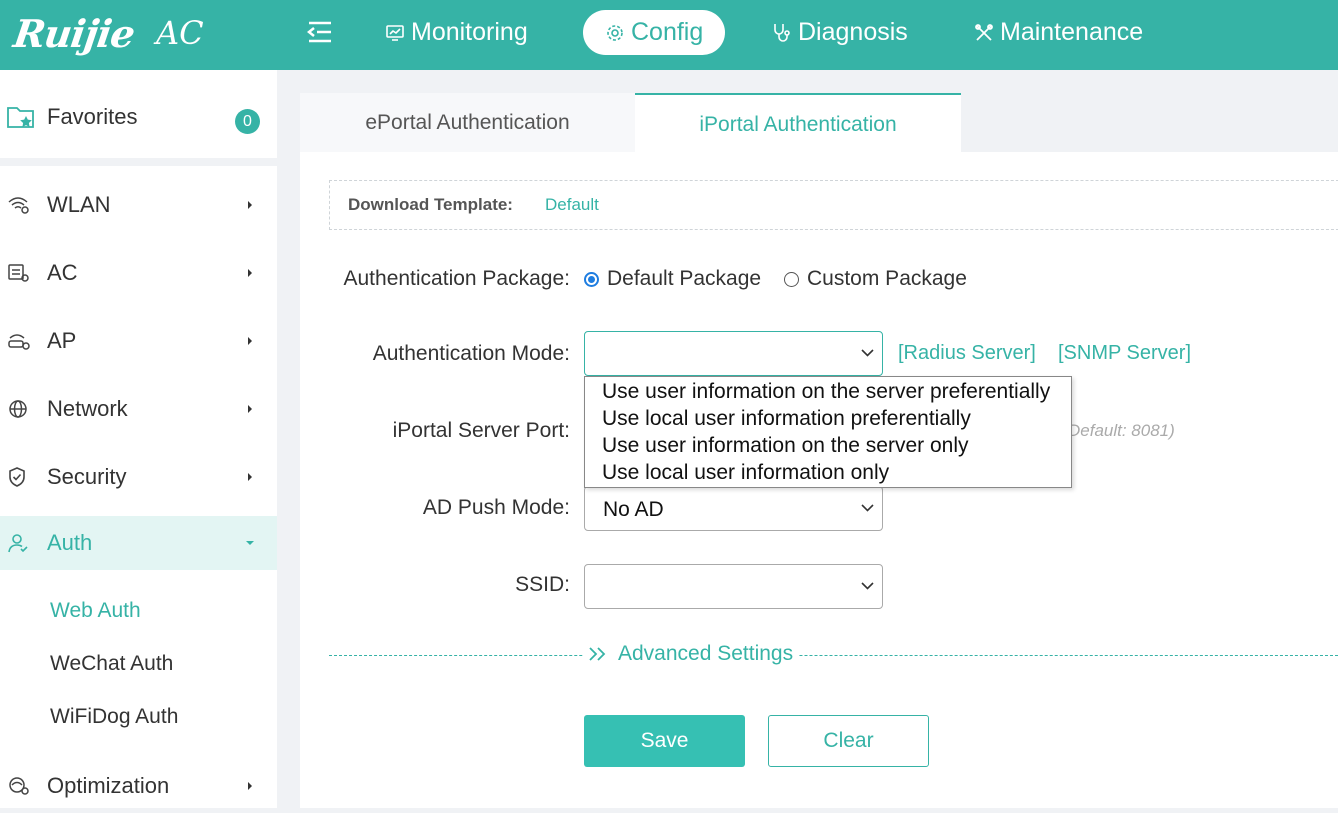 Image resolution: width=1338 pixels, height=813 pixels. What do you see at coordinates (320, 32) in the screenshot?
I see `menu-collapse-icon` at bounding box center [320, 32].